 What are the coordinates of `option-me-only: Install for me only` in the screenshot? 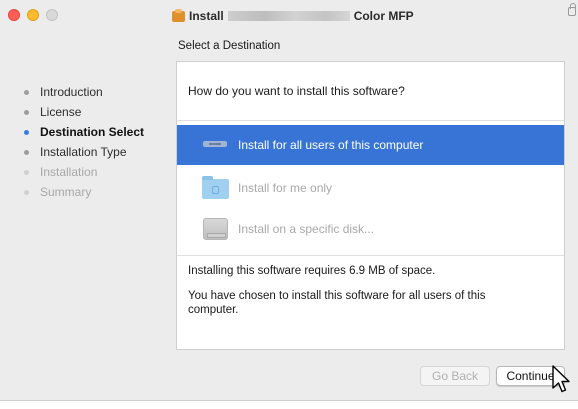 It's located at (370, 188).